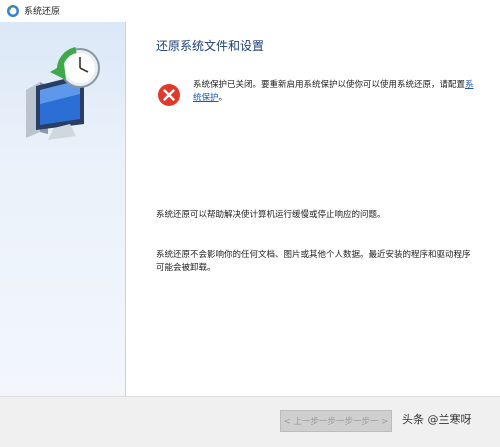 This screenshot has height=447, width=500. Describe the element at coordinates (335, 92) in the screenshot. I see `error-message: 系统保护已关闭。要重新启用系统保护以使你可以使用系统还原，请配置系统保护。` at that location.